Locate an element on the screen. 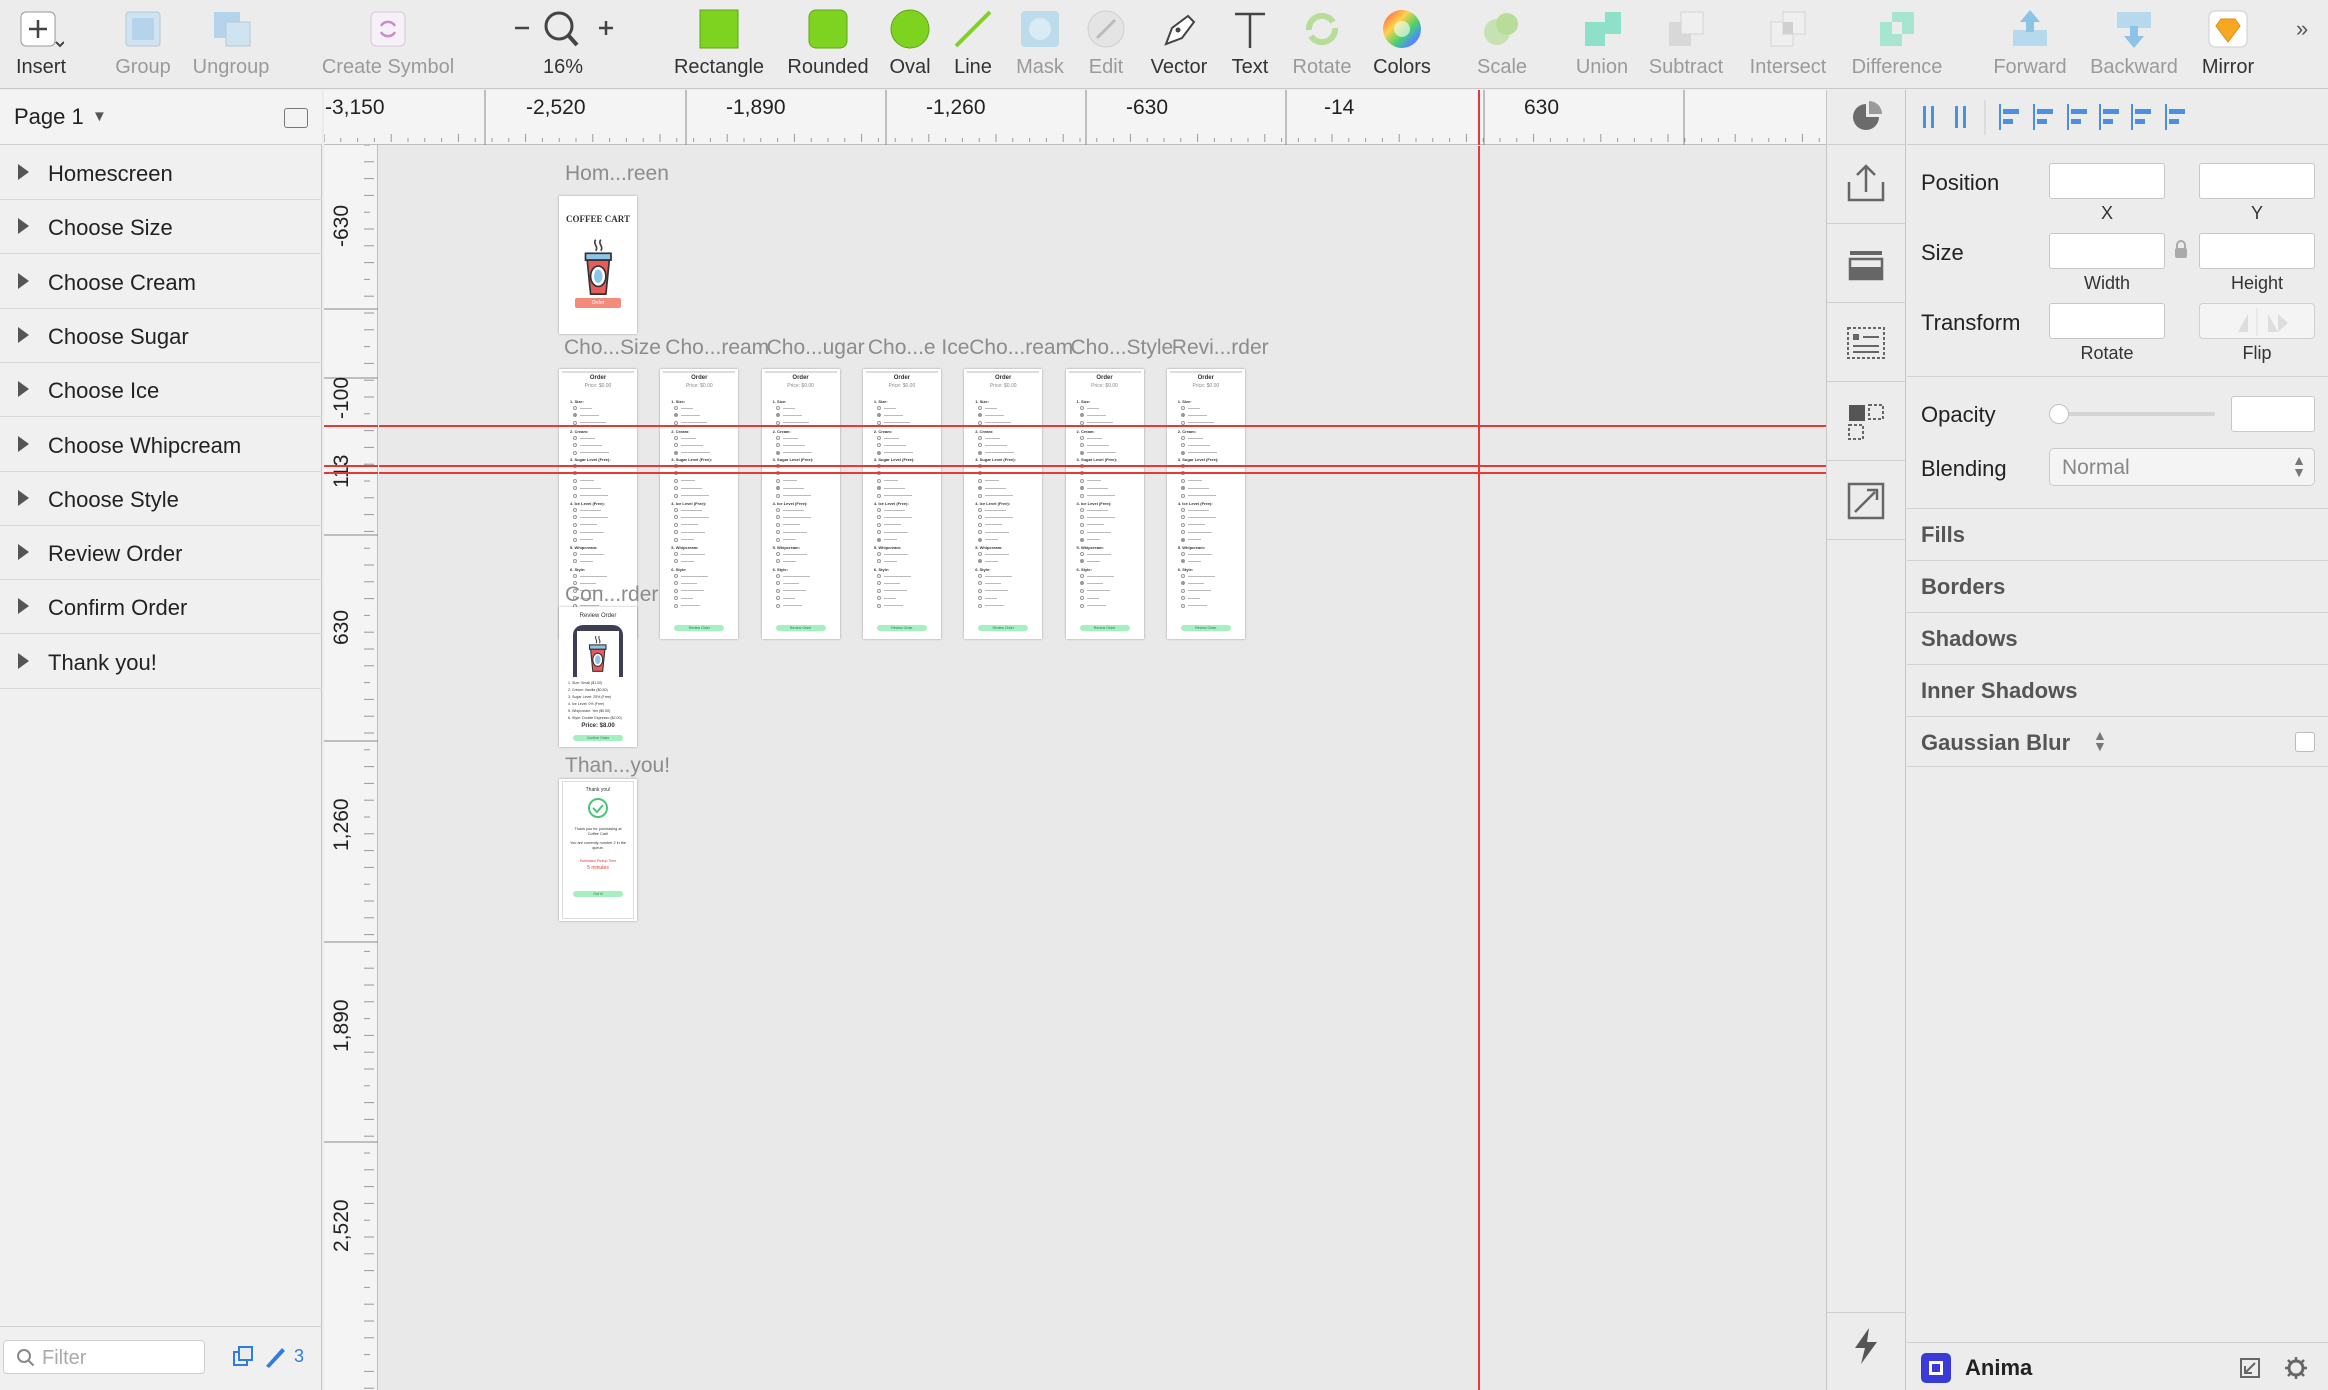  horizontal-ruler: -3,150 -2,520 -1,890 -1,260 -630 -14 630 is located at coordinates (1075, 117).